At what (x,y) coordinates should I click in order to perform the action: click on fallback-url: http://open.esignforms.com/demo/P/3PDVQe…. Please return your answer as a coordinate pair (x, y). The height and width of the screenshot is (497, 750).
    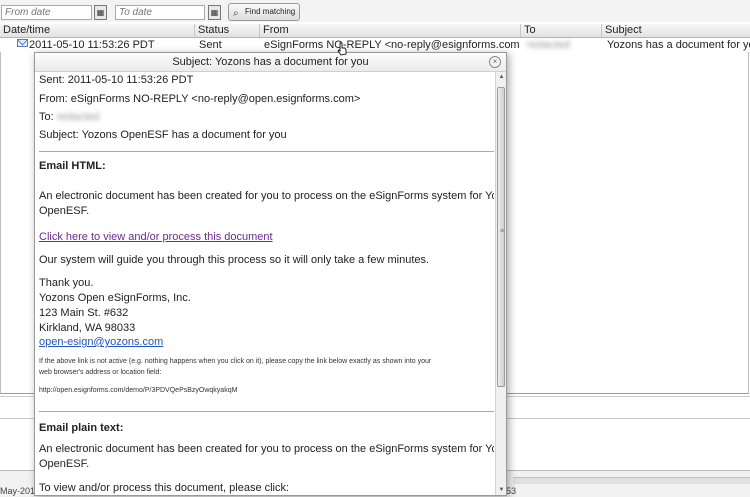
    Looking at the image, I should click on (138, 390).